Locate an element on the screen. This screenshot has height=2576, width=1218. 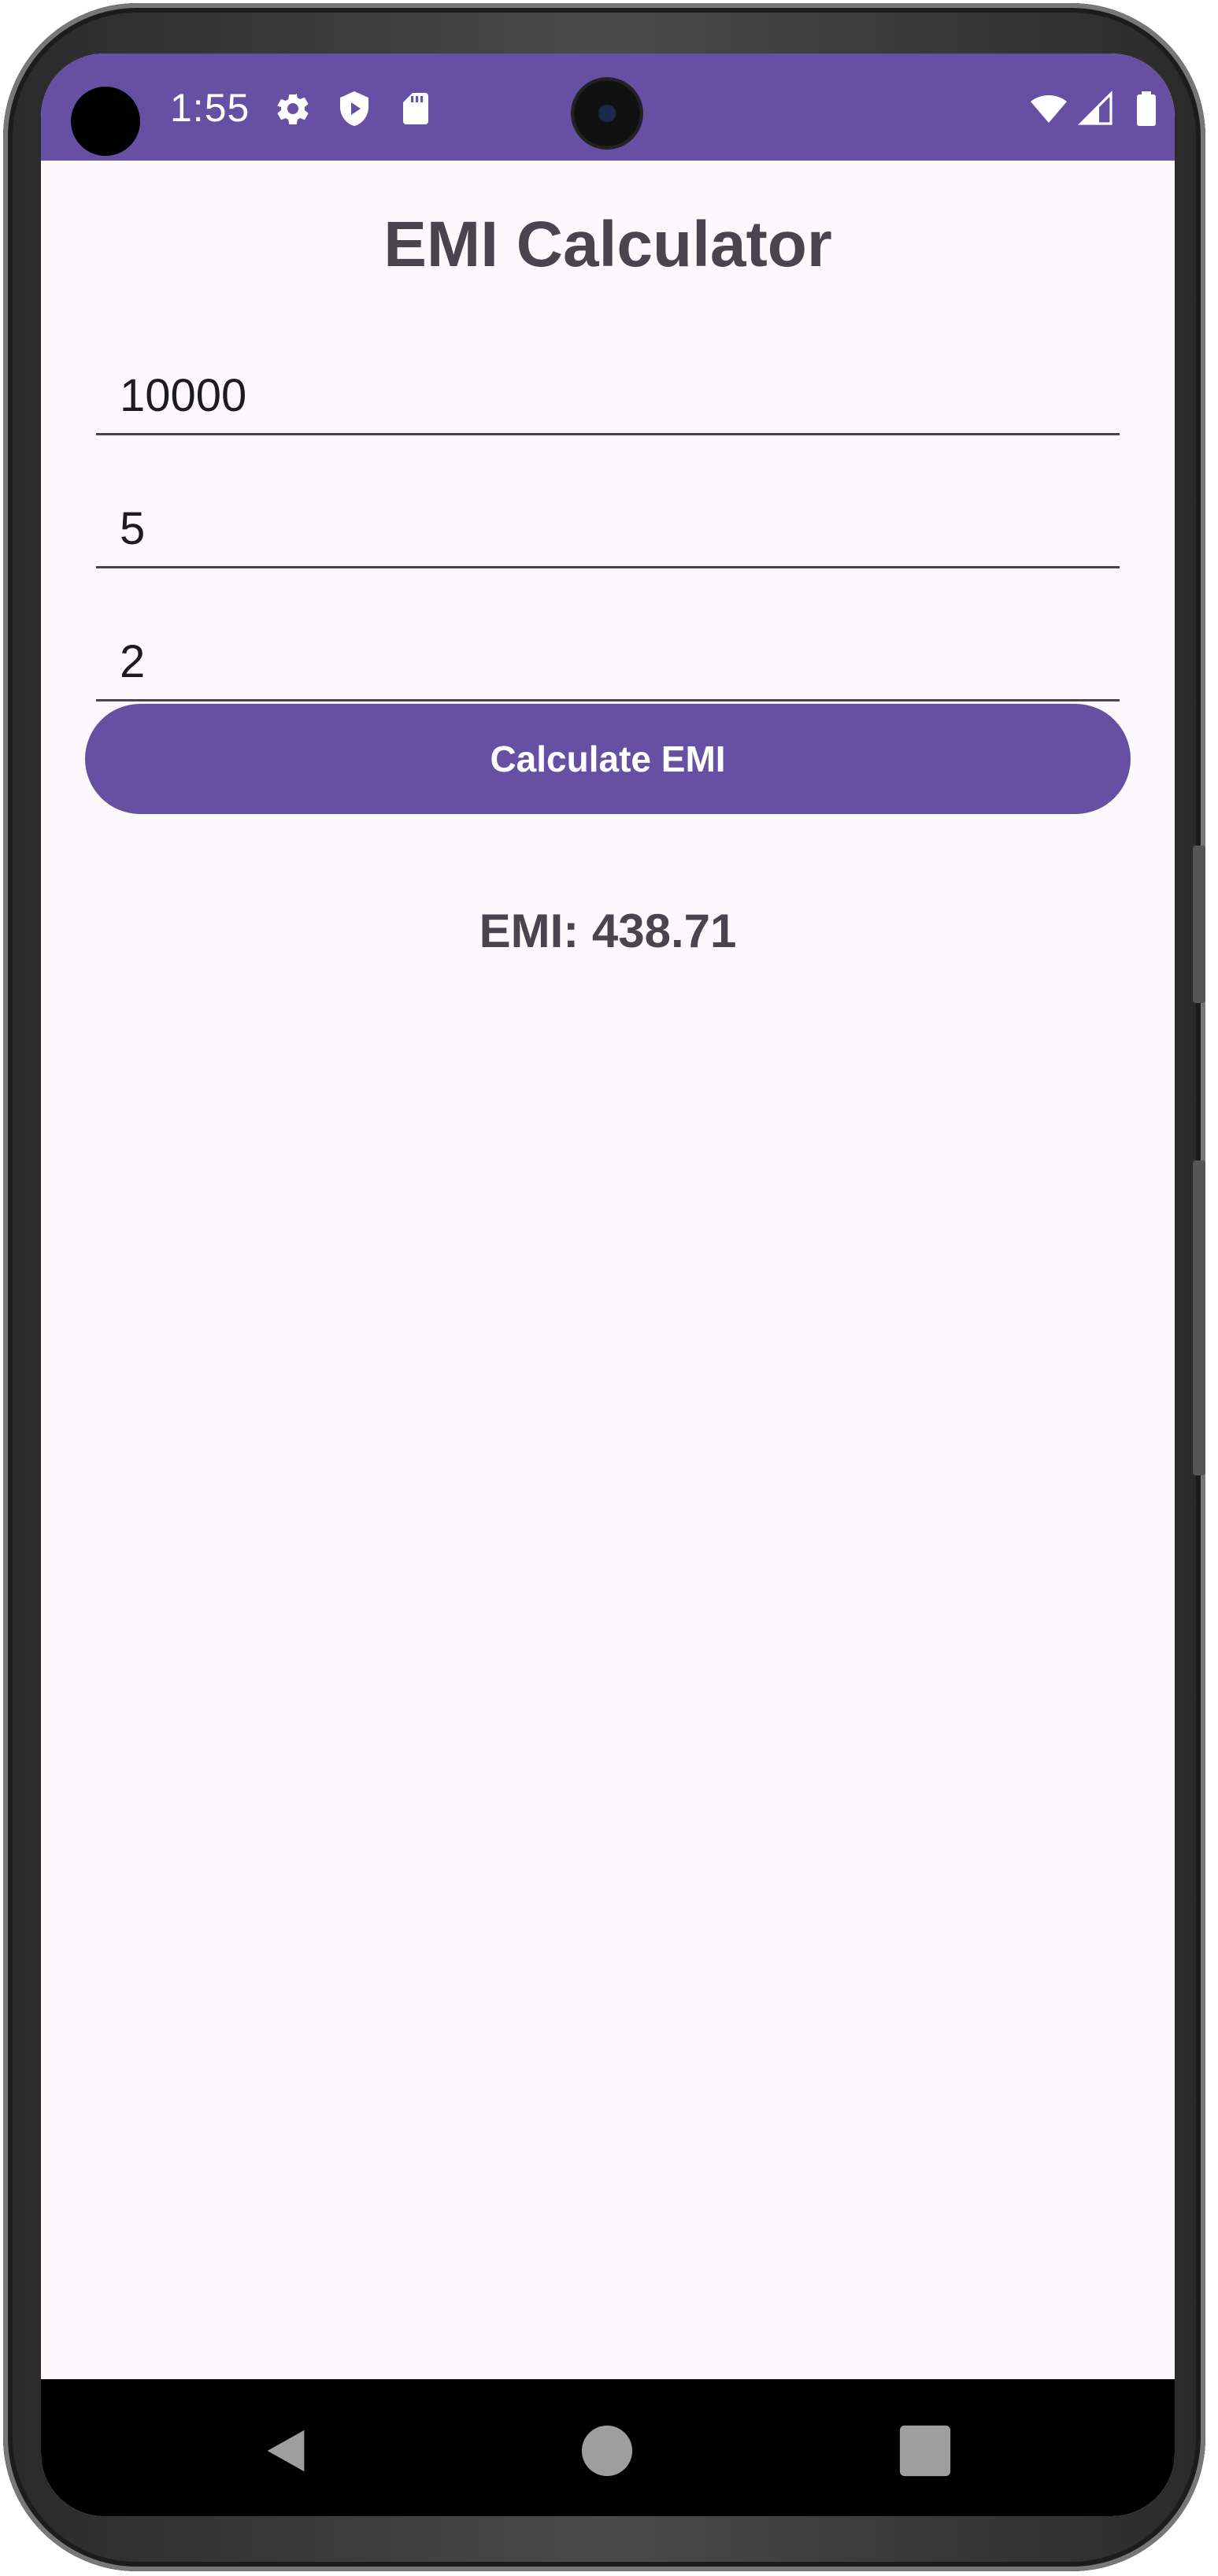
home-icon is located at coordinates (607, 2450).